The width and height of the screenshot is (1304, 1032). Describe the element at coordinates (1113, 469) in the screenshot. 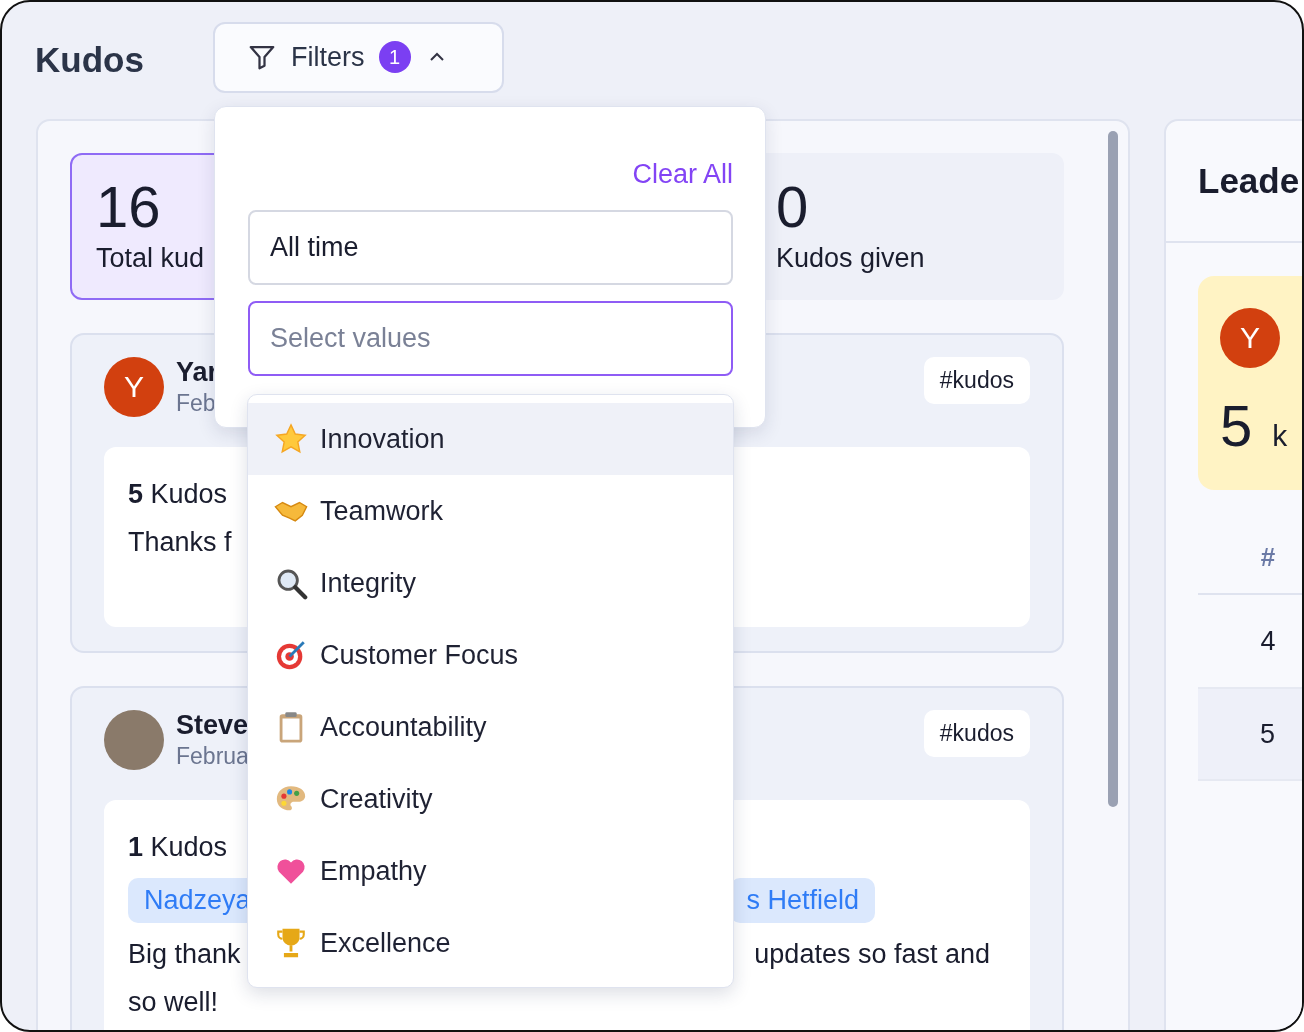

I see `scrollbar` at that location.